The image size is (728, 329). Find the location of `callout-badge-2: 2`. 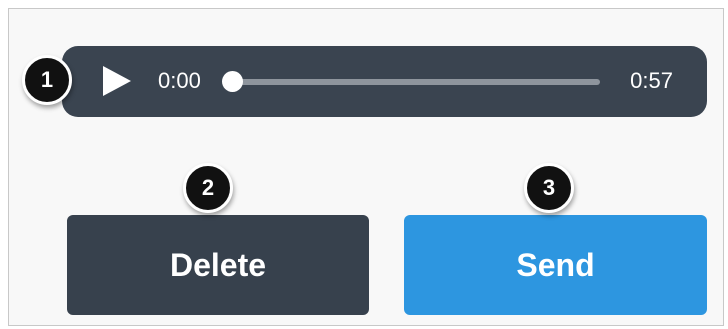

callout-badge-2: 2 is located at coordinates (208, 188).